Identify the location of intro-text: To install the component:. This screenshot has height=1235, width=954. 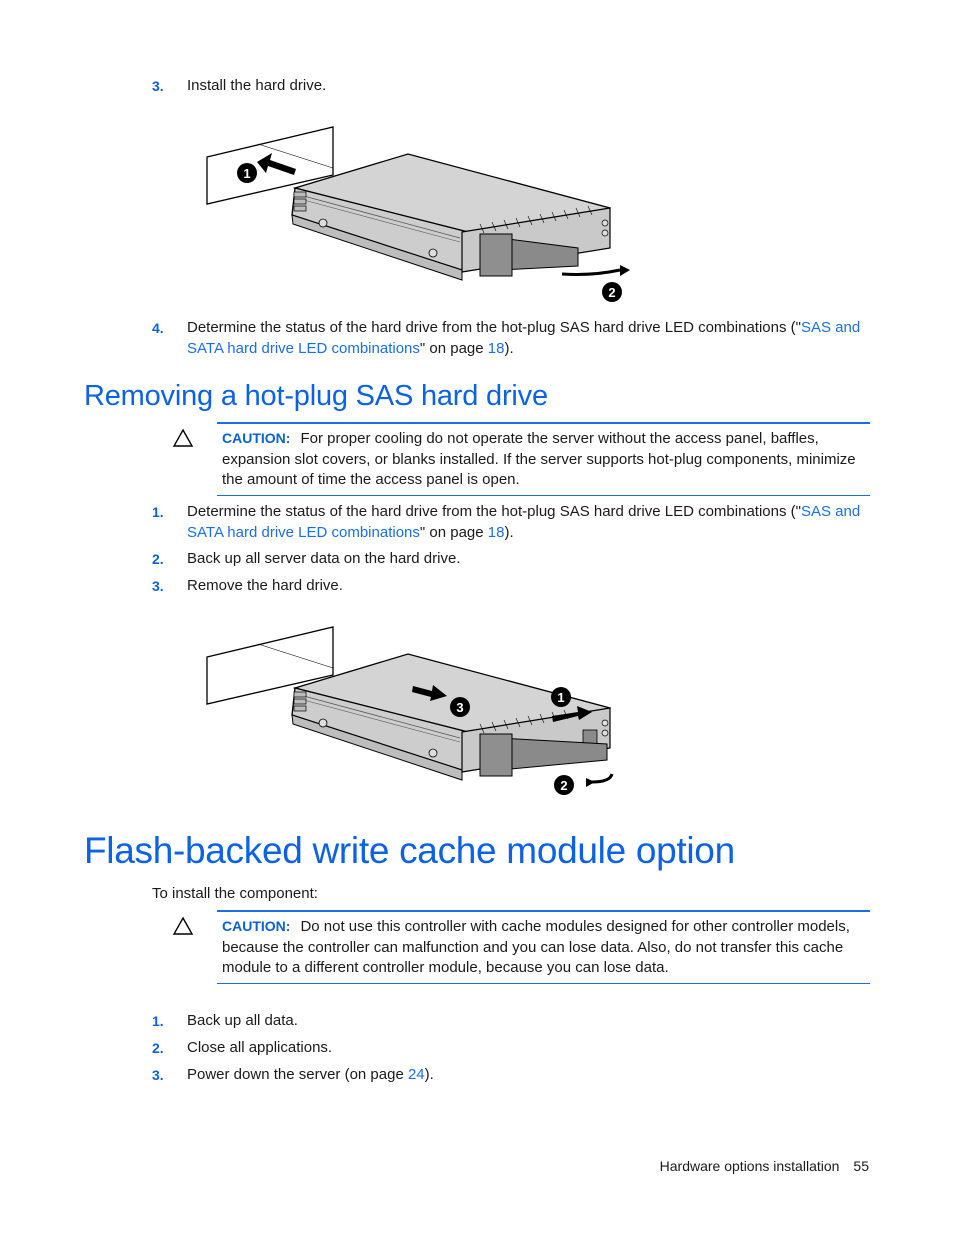
(235, 893).